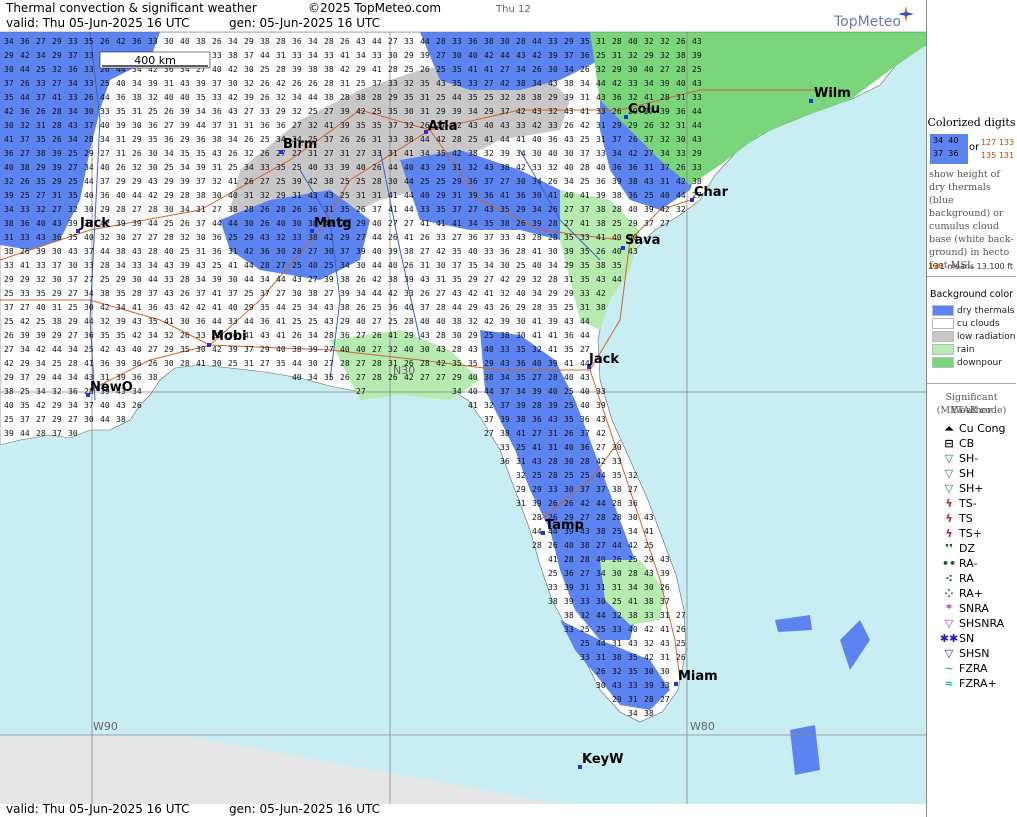  What do you see at coordinates (971, 410) in the screenshot?
I see `sig-weather-subtitle: (METAR code)` at bounding box center [971, 410].